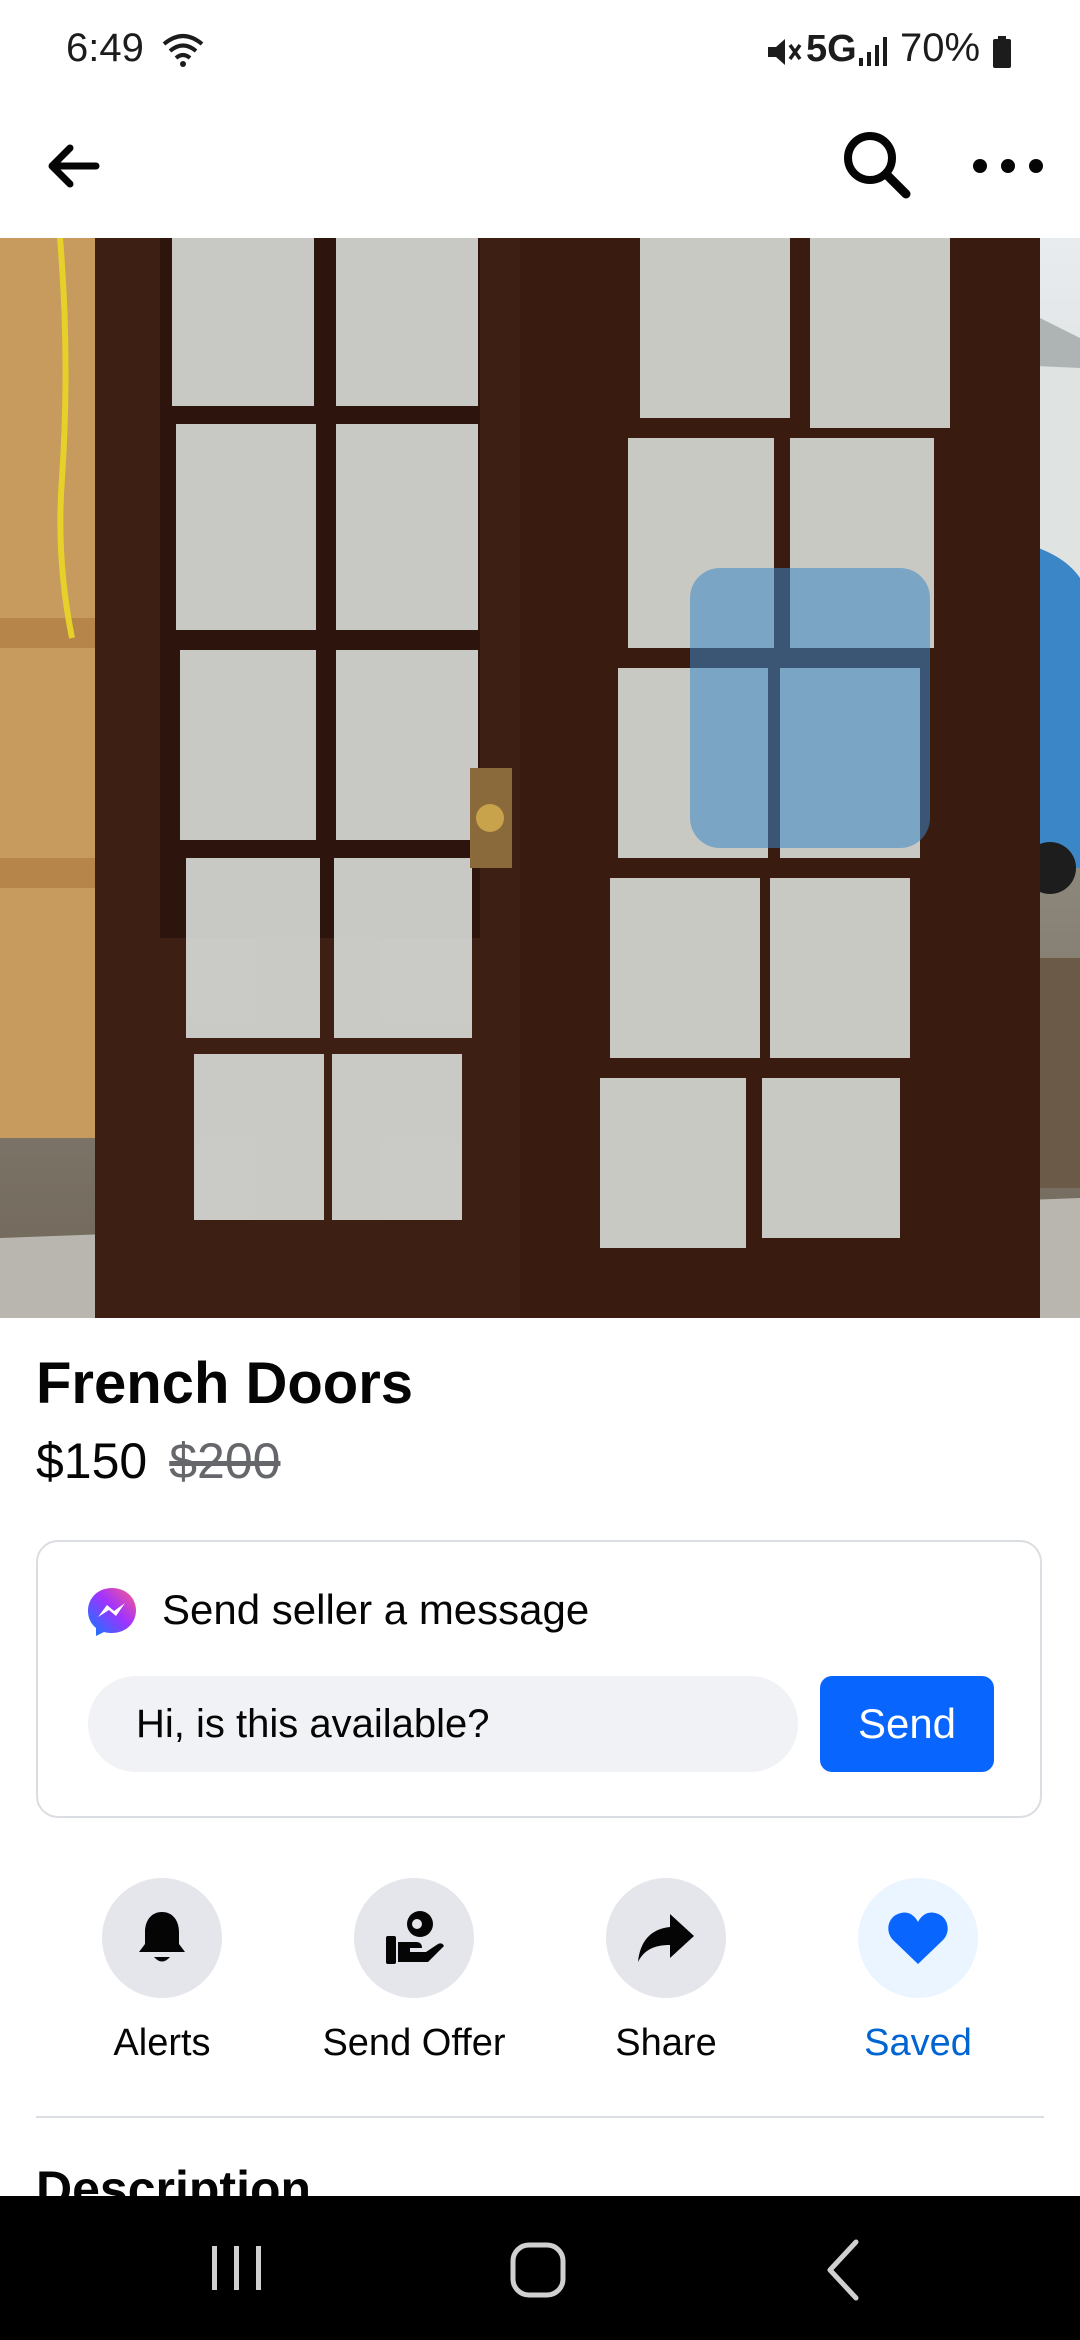 This screenshot has width=1080, height=2340. I want to click on status-time: 6:49, so click(105, 48).